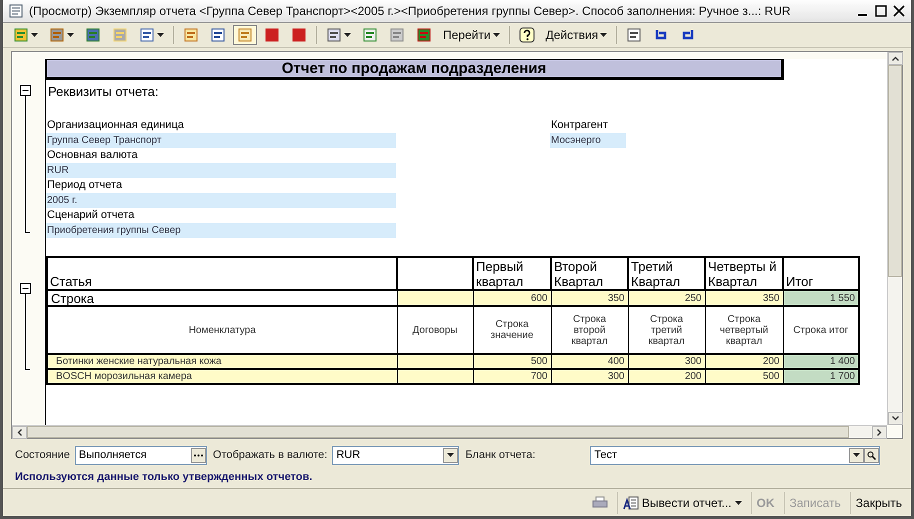 The height and width of the screenshot is (519, 914). What do you see at coordinates (222, 361) in the screenshot?
I see `table-cell: Ботинки женские натуральная кожа` at bounding box center [222, 361].